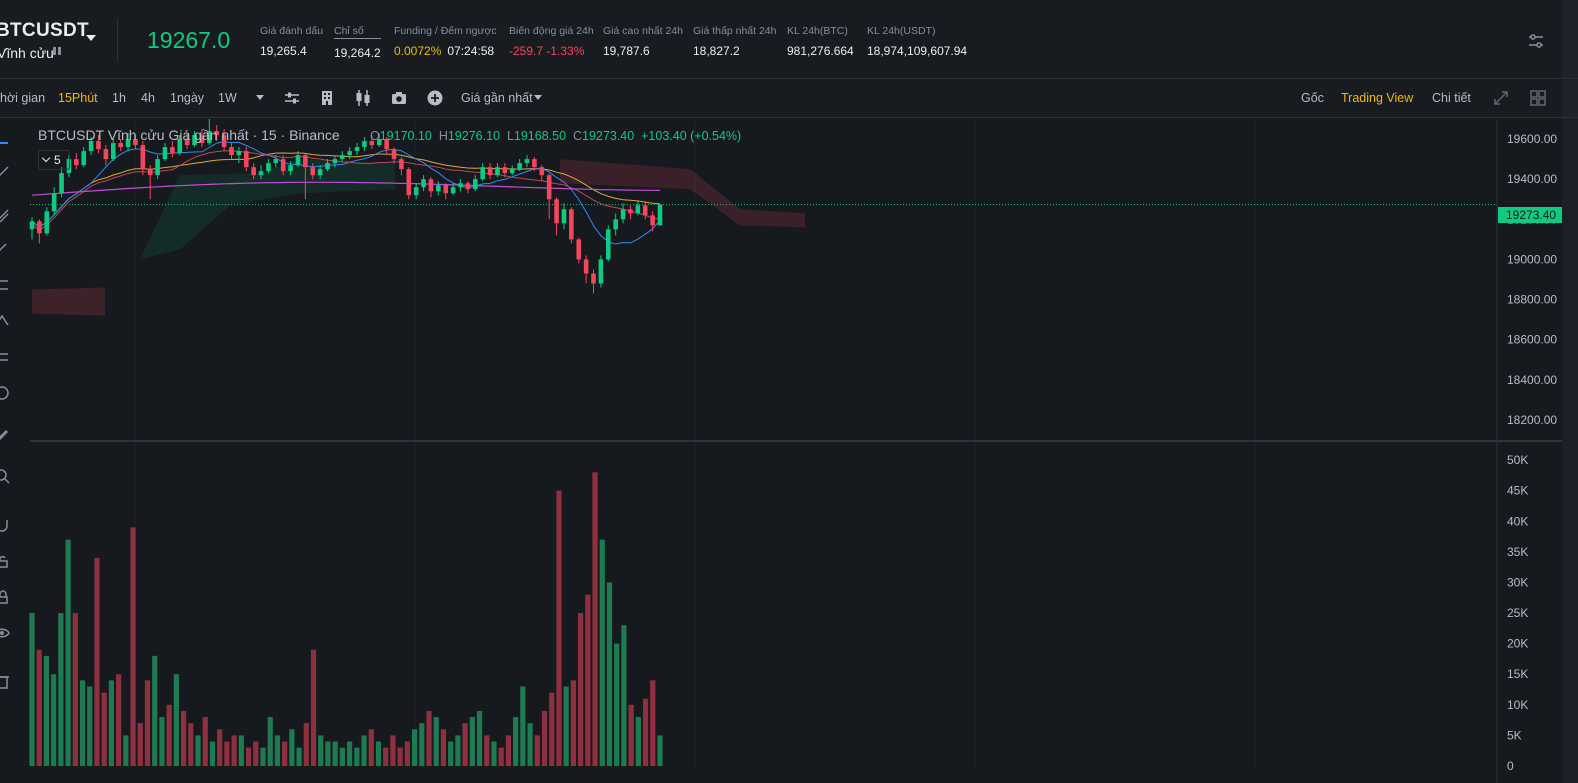 The image size is (1578, 783). I want to click on volume-tick-label: 15K, so click(1517, 674).